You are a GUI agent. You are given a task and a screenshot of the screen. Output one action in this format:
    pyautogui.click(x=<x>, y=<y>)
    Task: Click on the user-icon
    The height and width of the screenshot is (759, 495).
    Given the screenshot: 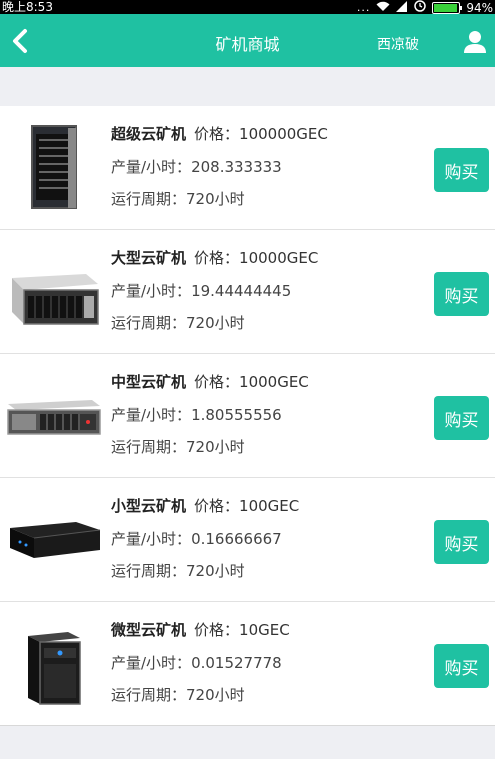 What is the action you would take?
    pyautogui.click(x=475, y=42)
    